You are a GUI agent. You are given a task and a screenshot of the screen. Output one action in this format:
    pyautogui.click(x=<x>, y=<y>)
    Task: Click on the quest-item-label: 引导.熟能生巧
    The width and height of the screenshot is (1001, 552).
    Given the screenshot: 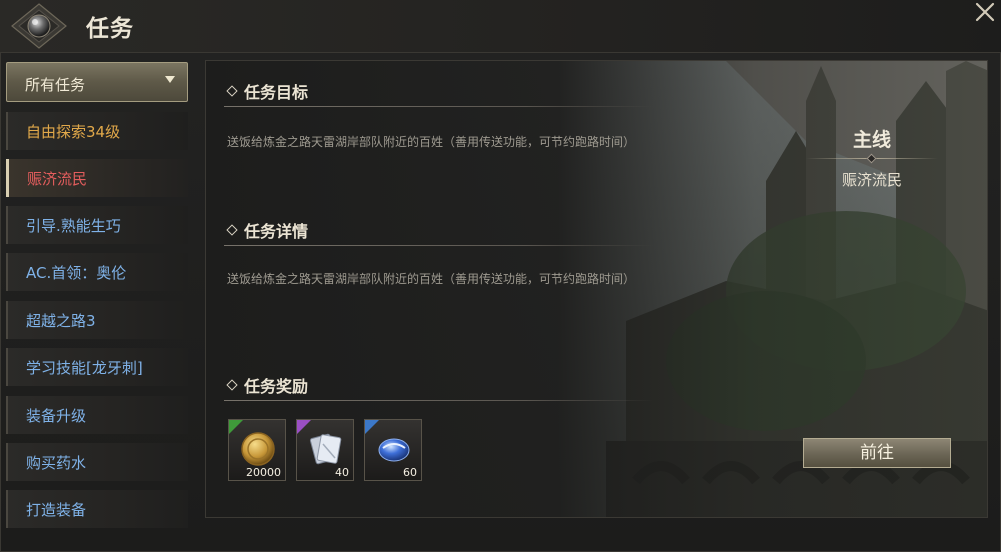 What is the action you would take?
    pyautogui.click(x=73, y=226)
    